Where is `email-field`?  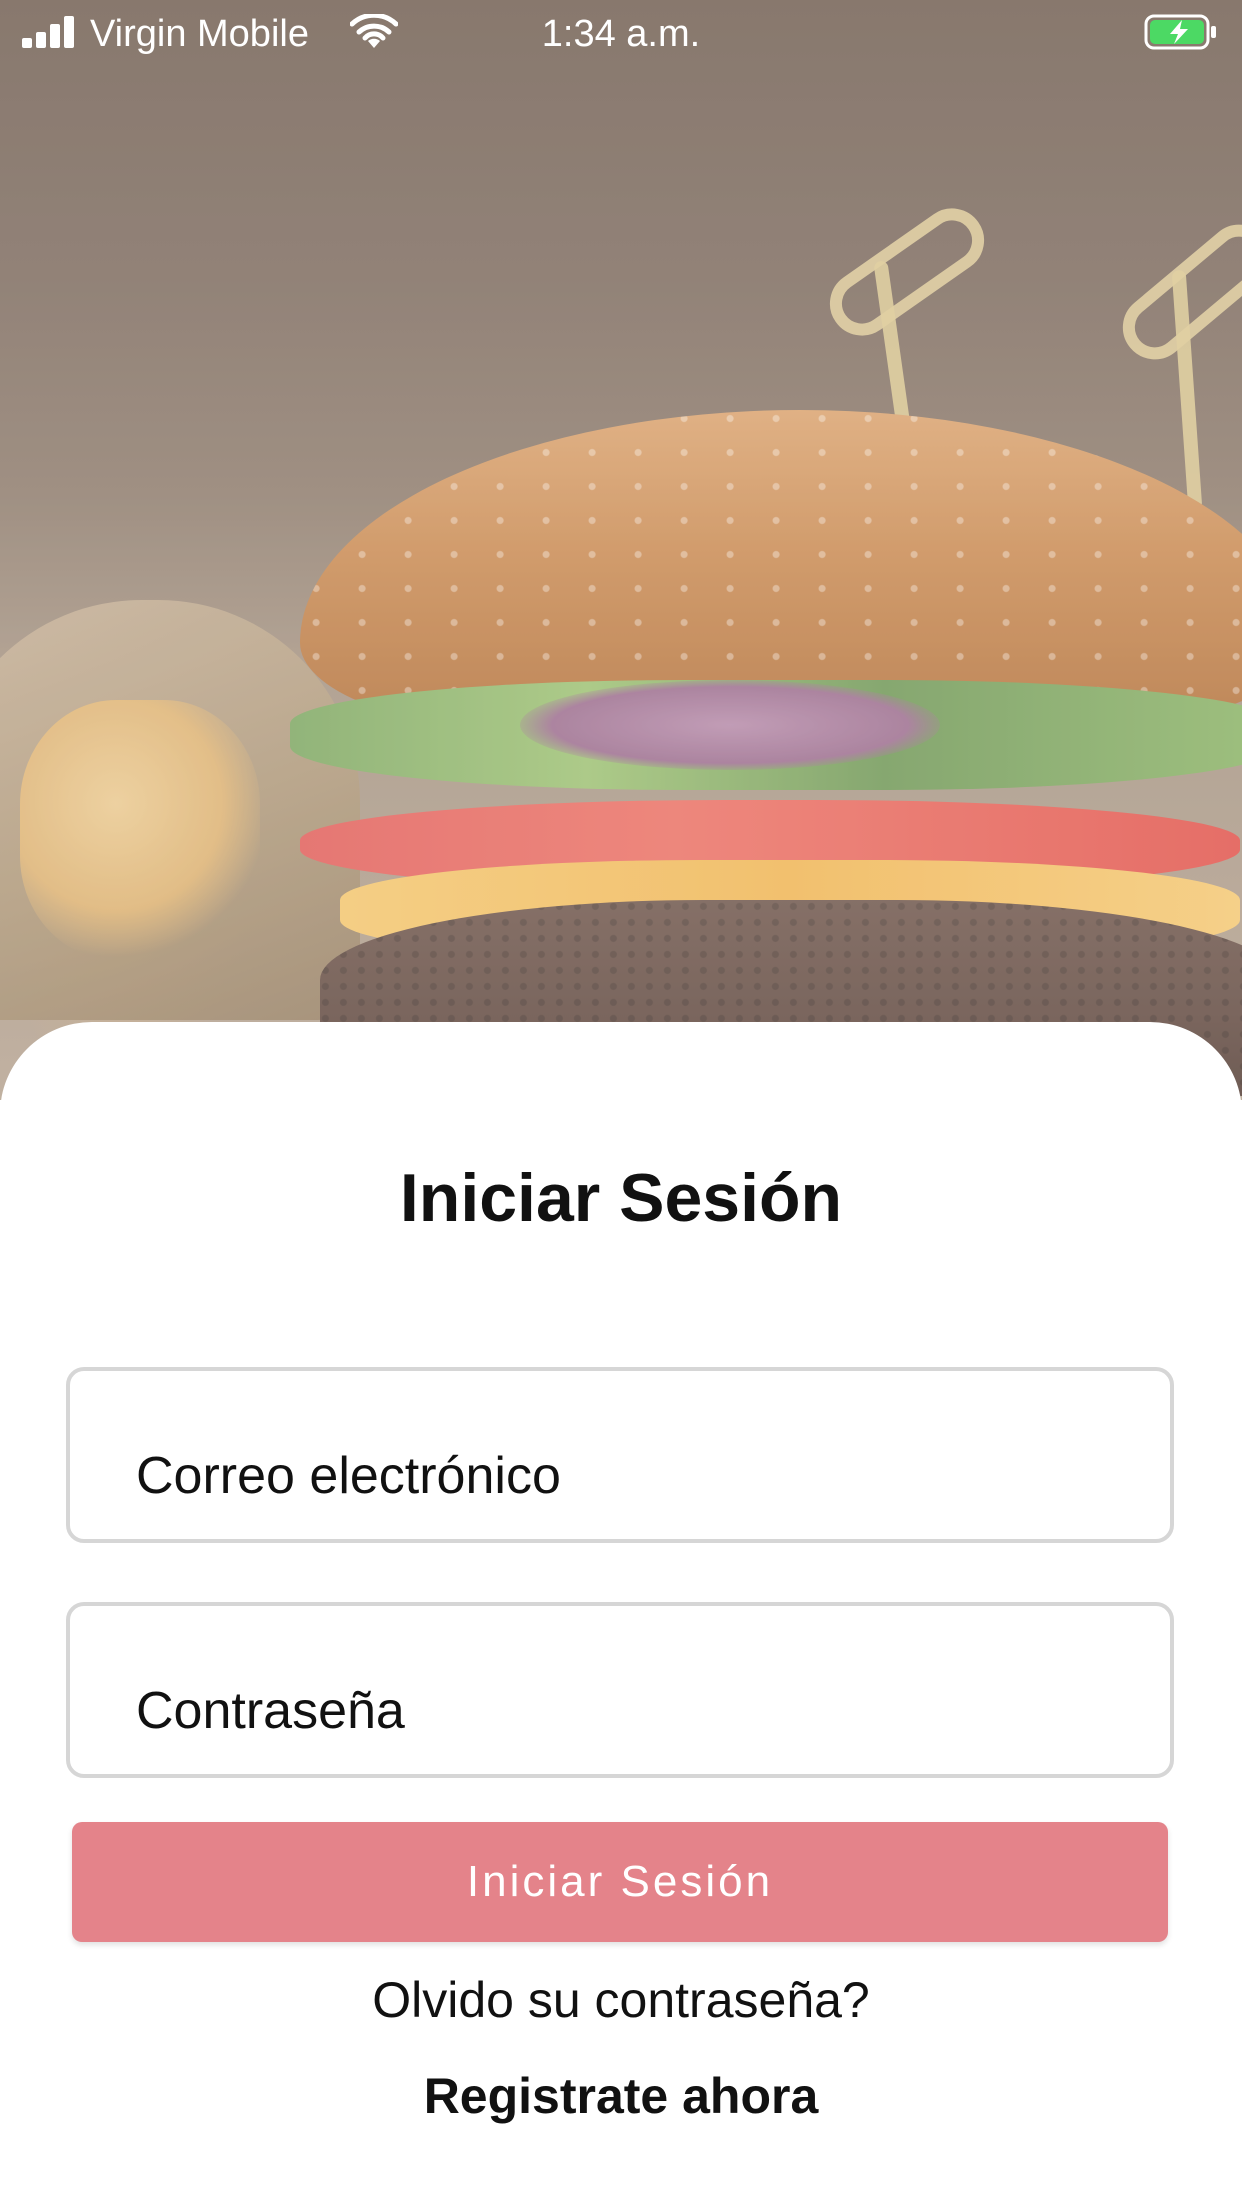 email-field is located at coordinates (620, 1455).